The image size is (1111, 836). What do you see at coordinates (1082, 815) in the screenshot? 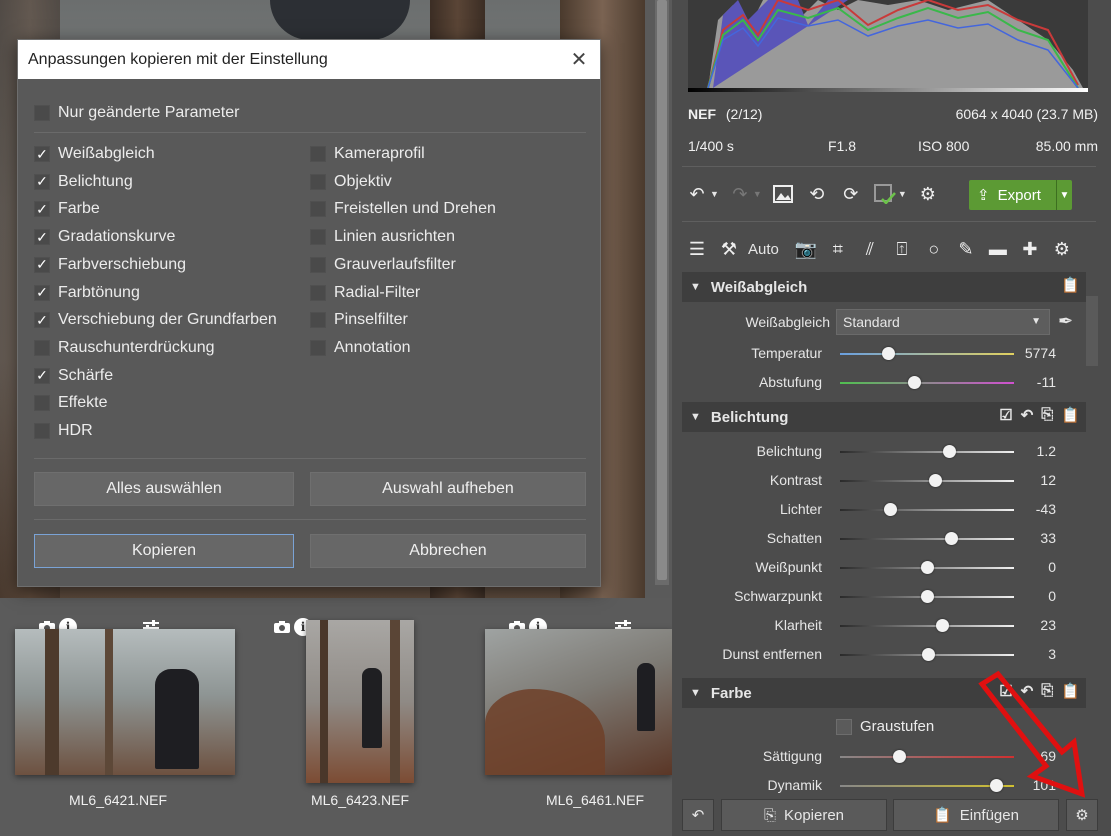
I see `copy-settings-options-button: ⚙` at bounding box center [1082, 815].